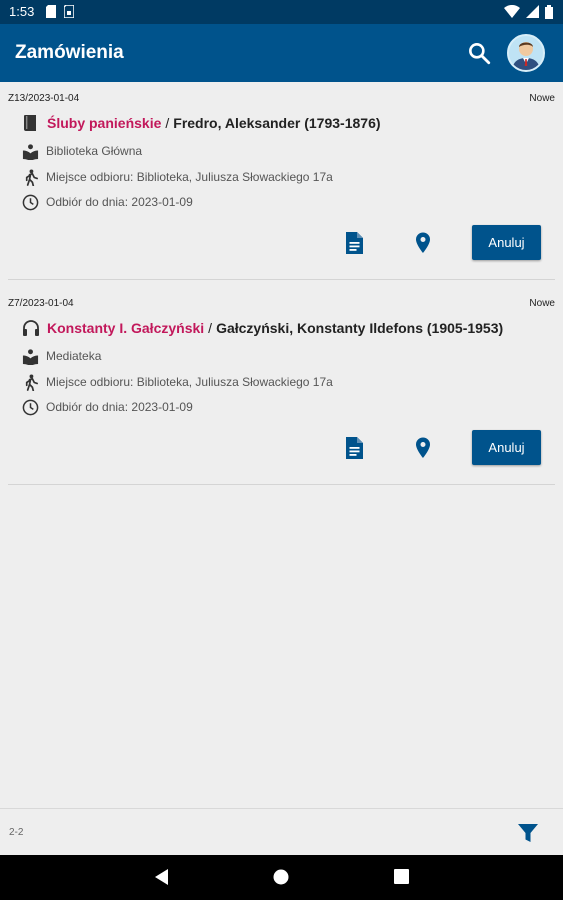 The width and height of the screenshot is (563, 900). What do you see at coordinates (104, 123) in the screenshot?
I see `book-title-link: Śluby panieńskie` at bounding box center [104, 123].